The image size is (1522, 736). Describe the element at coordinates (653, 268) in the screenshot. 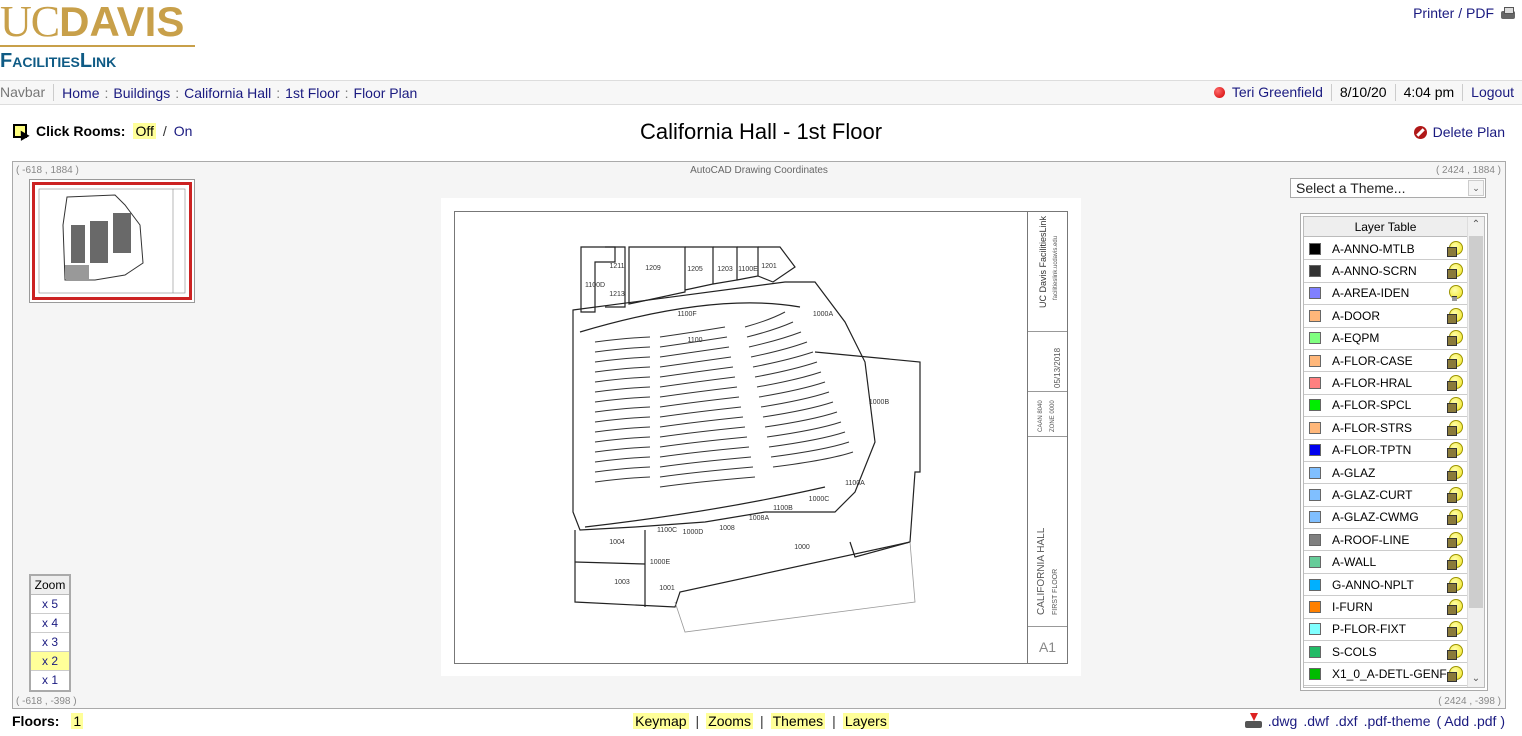

I see `room-label: 1209` at that location.